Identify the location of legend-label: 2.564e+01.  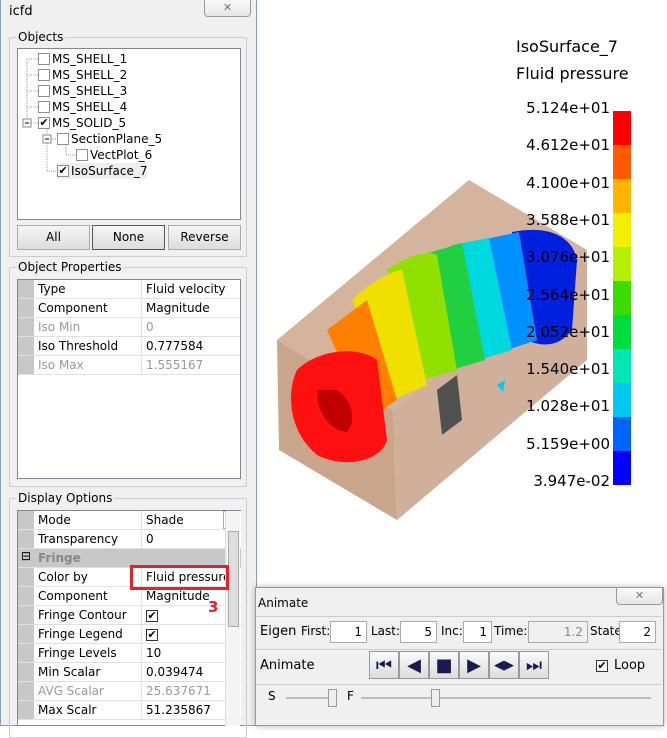
(568, 294).